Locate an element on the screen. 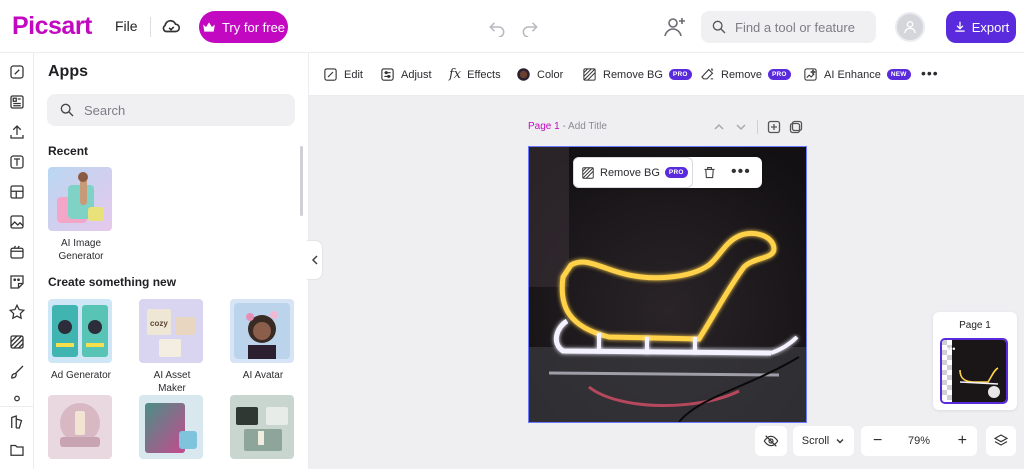 The image size is (1024, 469). brush-icon is located at coordinates (17, 372).